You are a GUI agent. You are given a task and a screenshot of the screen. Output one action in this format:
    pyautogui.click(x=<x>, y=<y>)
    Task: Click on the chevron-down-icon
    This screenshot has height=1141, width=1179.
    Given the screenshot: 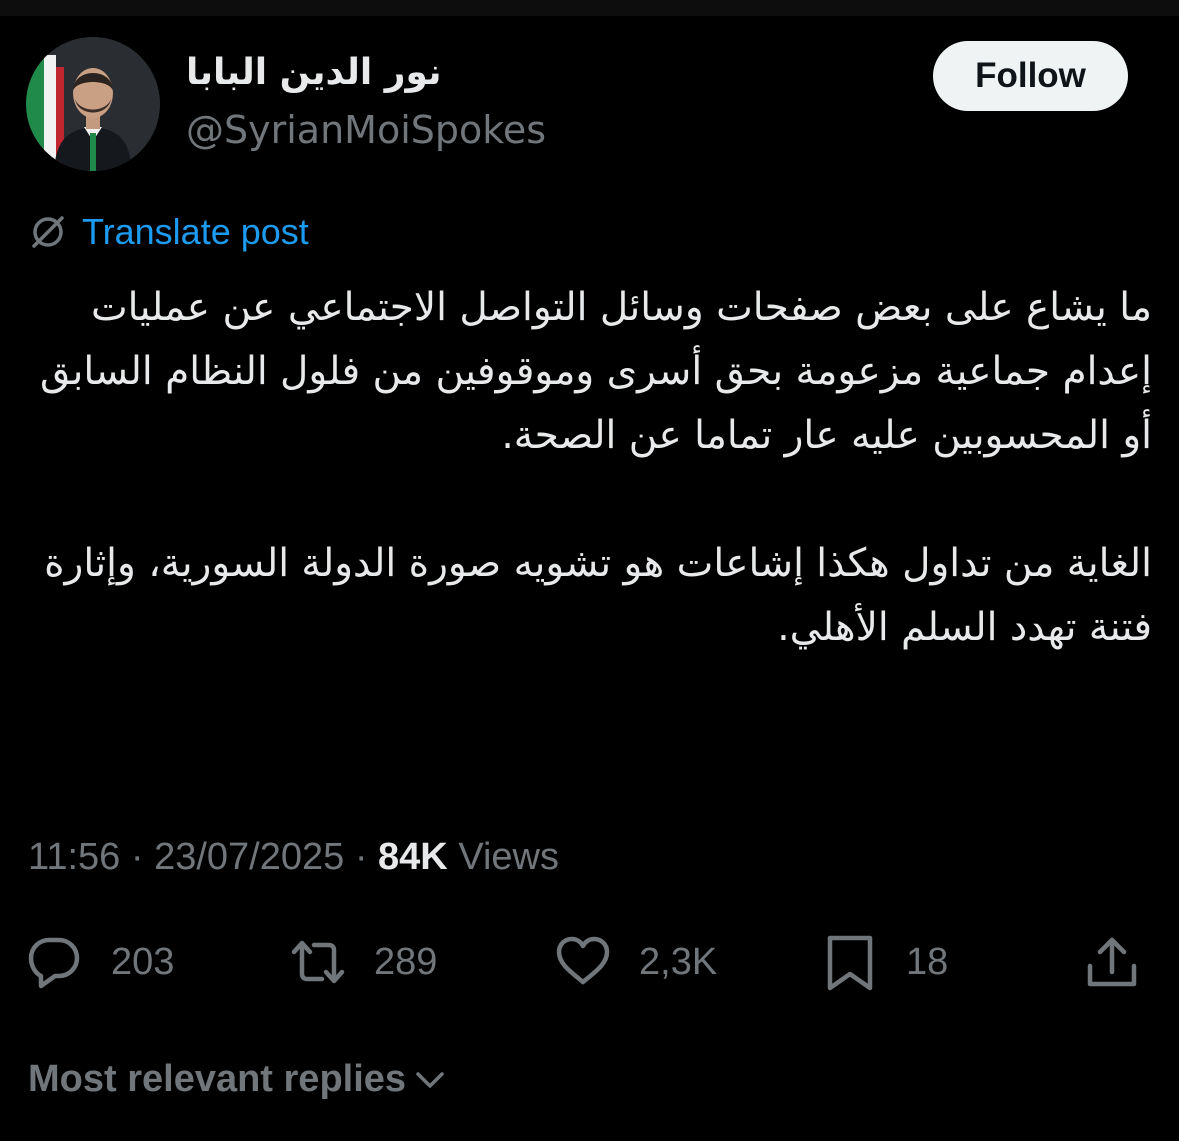 What is the action you would take?
    pyautogui.click(x=430, y=1079)
    